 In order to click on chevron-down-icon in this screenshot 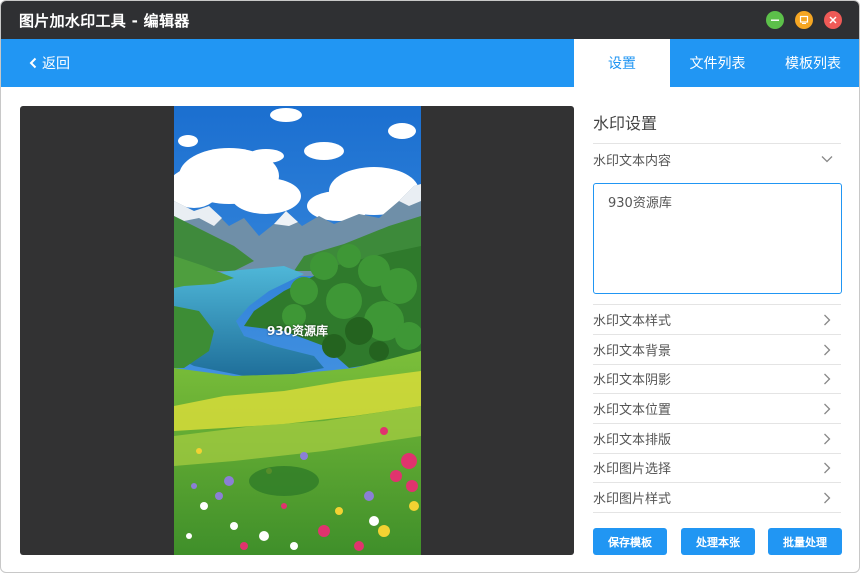, I will do `click(827, 159)`.